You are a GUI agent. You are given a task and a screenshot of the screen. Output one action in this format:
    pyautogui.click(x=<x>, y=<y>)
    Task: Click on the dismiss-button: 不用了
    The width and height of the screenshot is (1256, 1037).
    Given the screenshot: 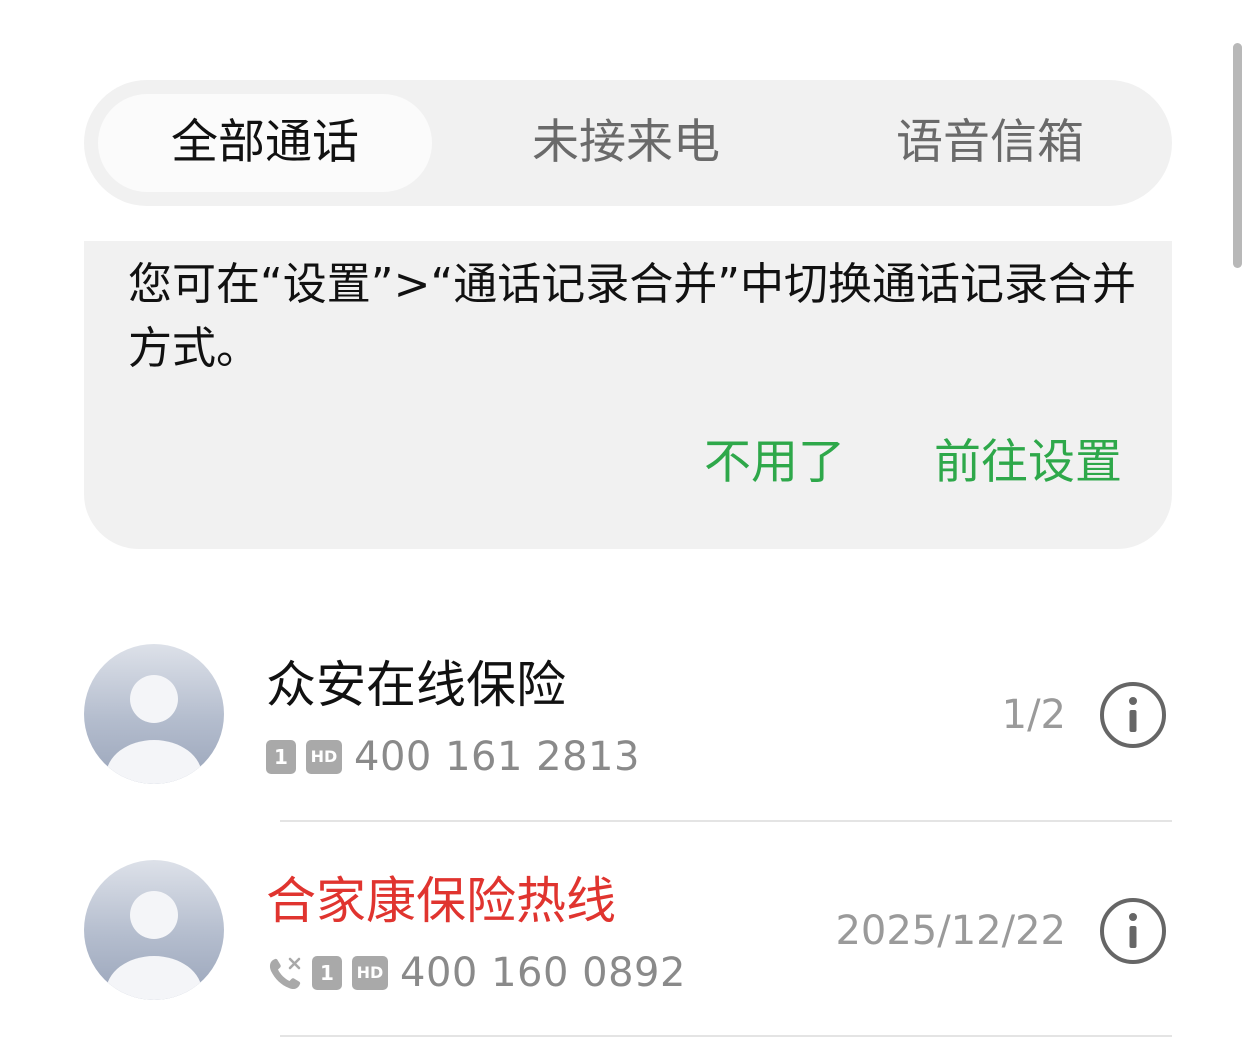 What is the action you would take?
    pyautogui.click(x=774, y=463)
    